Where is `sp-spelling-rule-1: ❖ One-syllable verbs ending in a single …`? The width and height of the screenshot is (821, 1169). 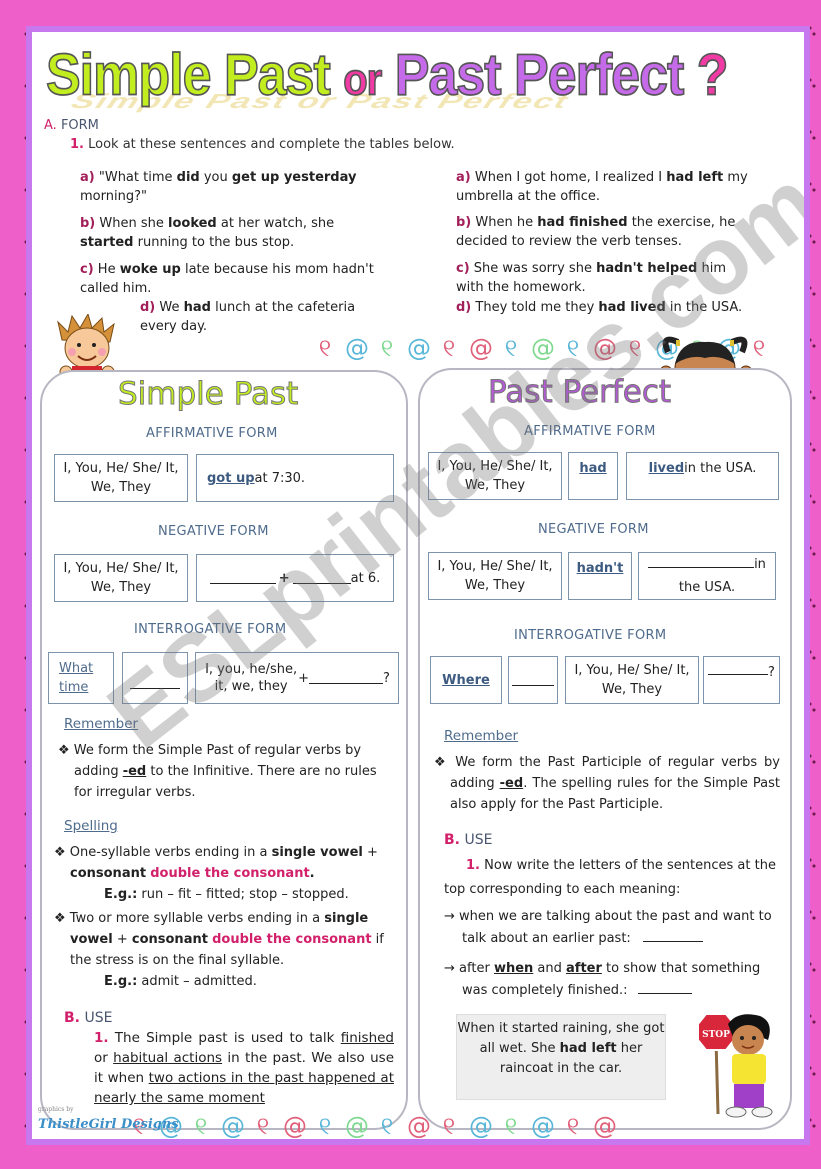
sp-spelling-rule-1: ❖ One-syllable verbs ending in a single … is located at coordinates (216, 873).